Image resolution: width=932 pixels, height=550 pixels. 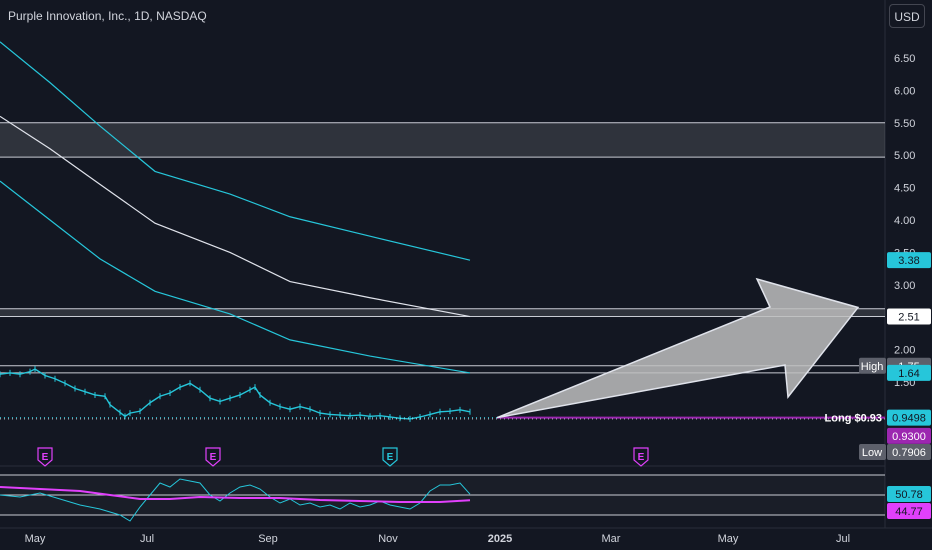 I want to click on long-position-tag: Long $0.93, so click(x=853, y=419).